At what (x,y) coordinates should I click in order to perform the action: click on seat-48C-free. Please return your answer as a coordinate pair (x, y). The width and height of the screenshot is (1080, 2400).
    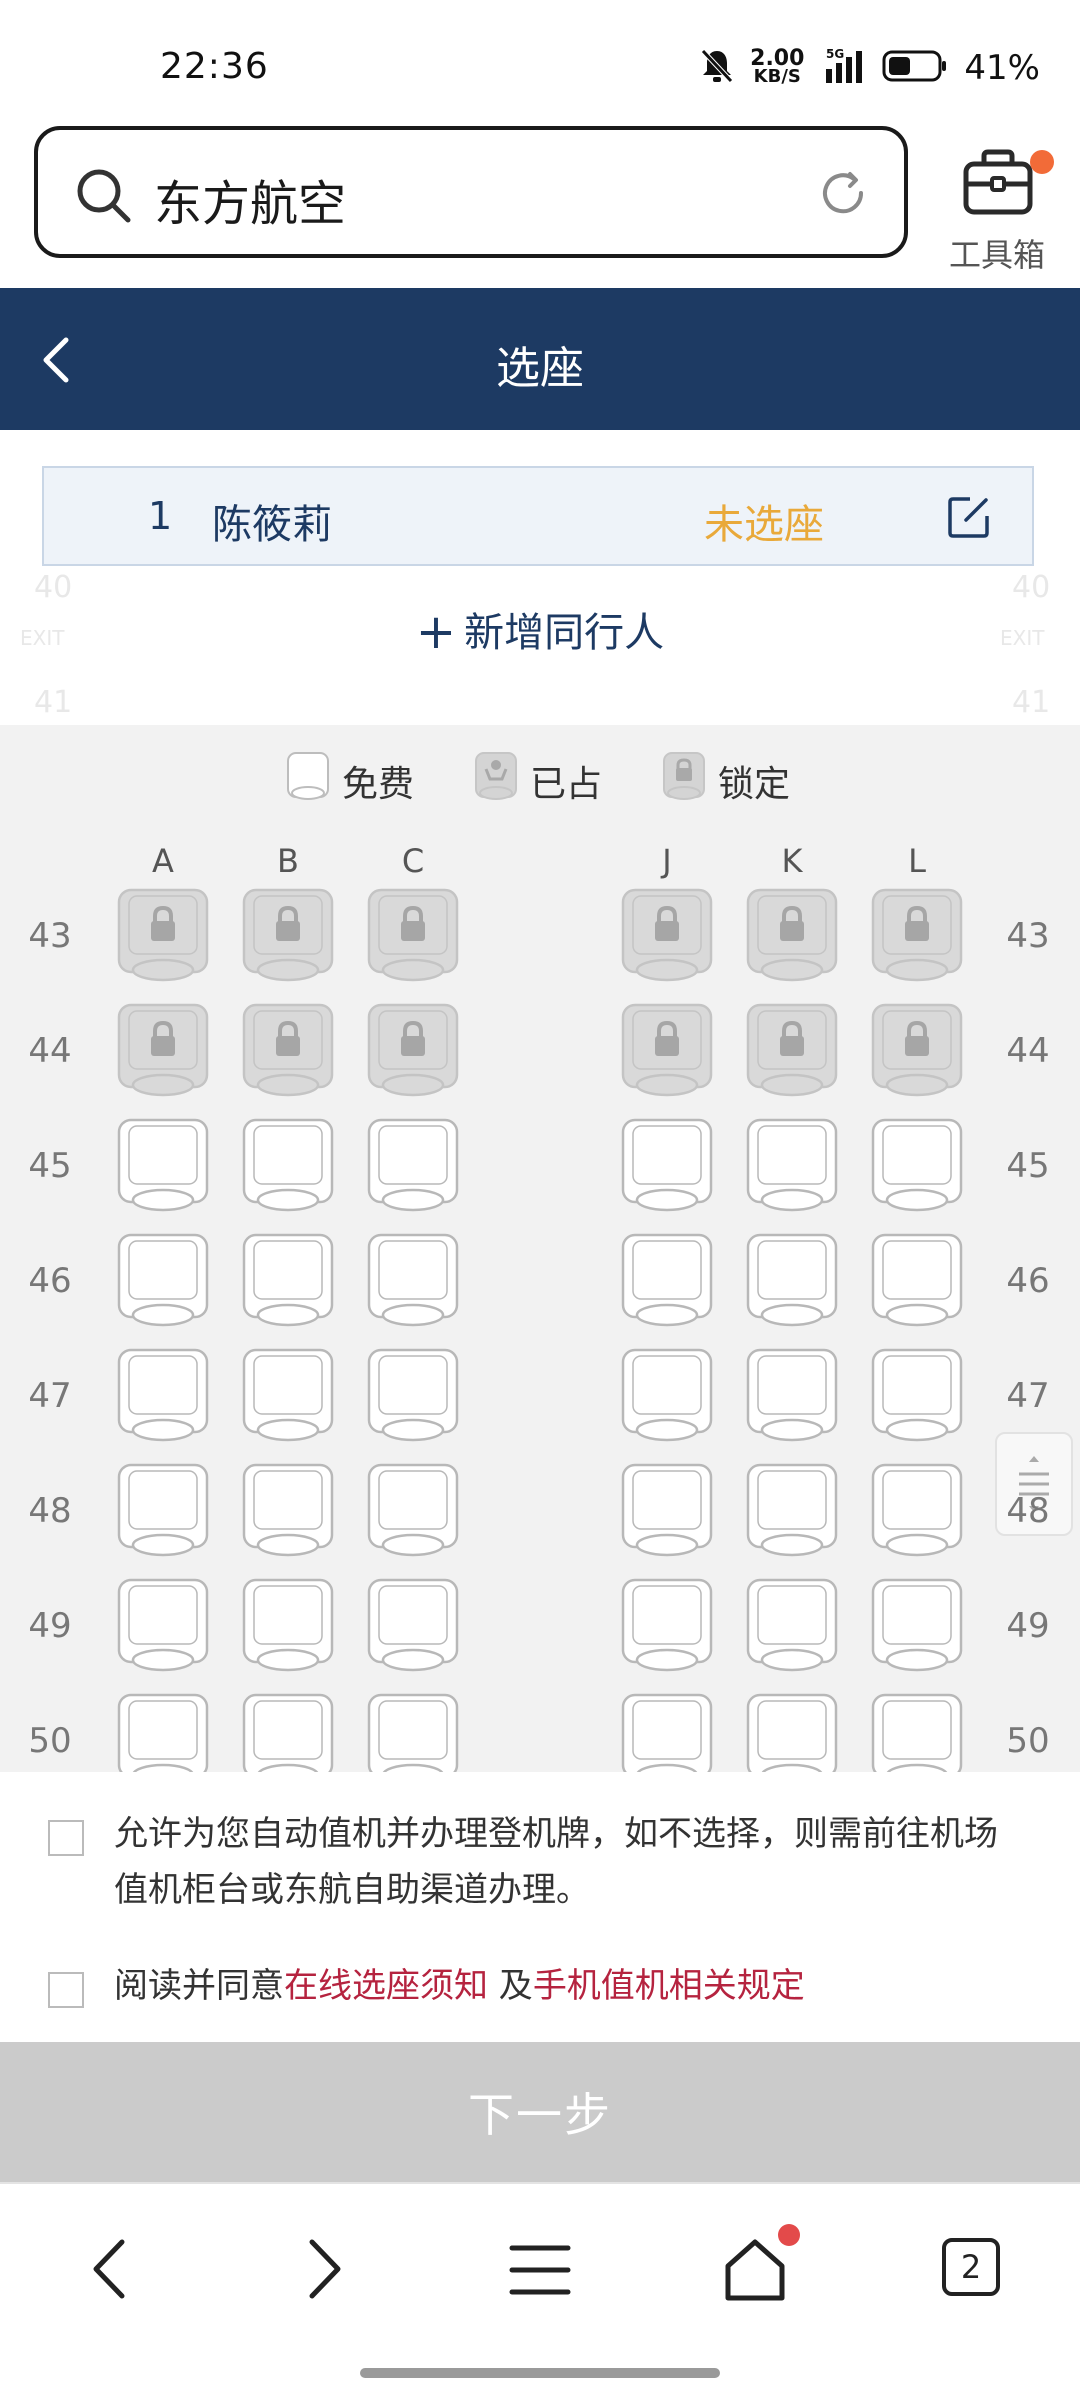
    Looking at the image, I should click on (413, 1511).